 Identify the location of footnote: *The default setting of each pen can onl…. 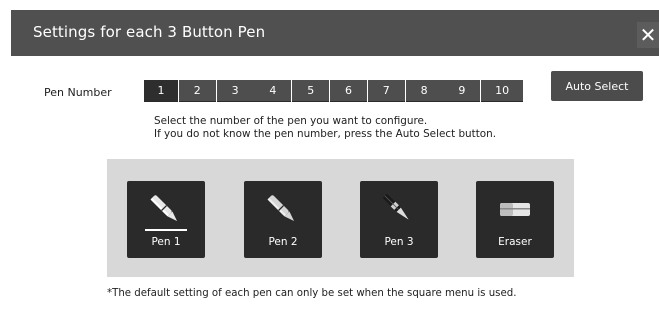
(312, 293).